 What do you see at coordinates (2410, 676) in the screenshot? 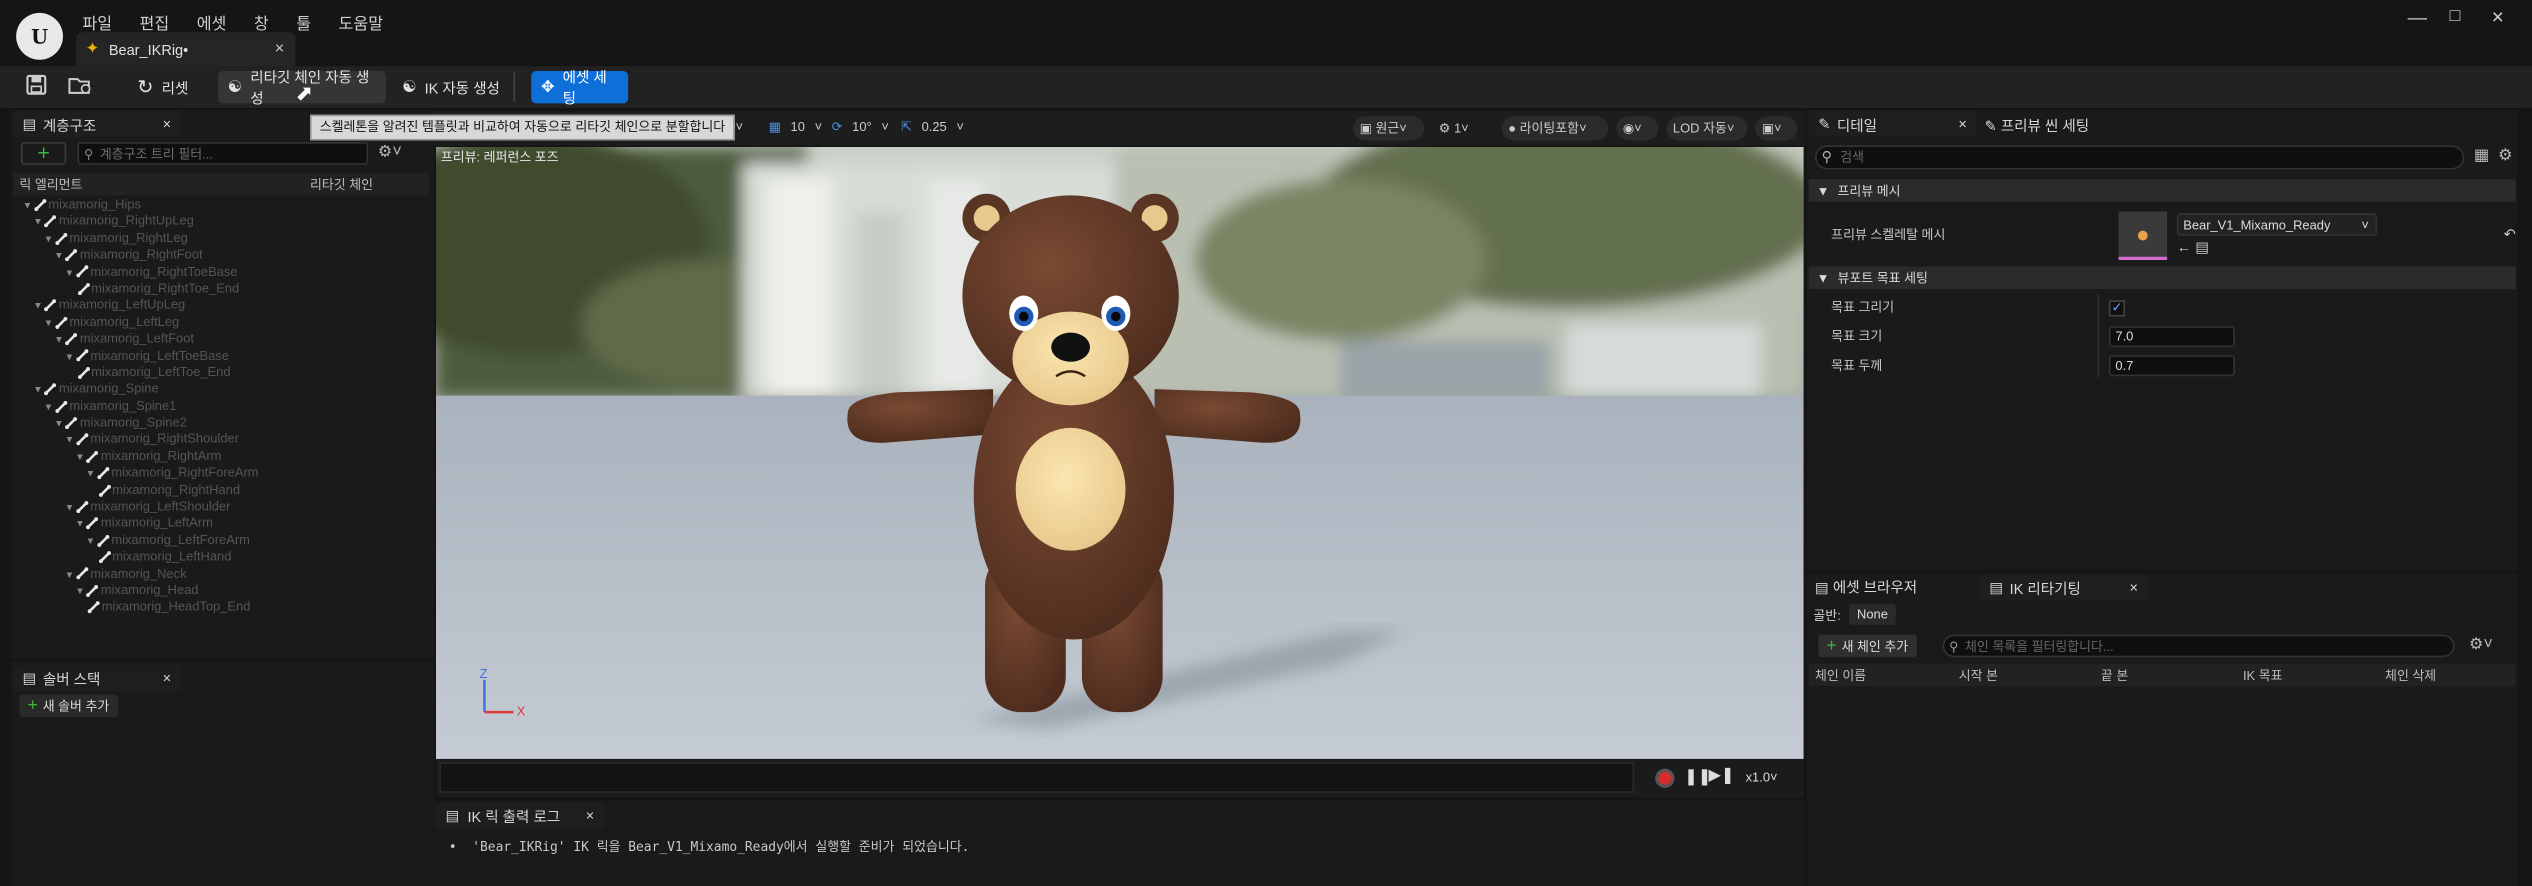
I see `chain-column-header: 체인 삭제` at bounding box center [2410, 676].